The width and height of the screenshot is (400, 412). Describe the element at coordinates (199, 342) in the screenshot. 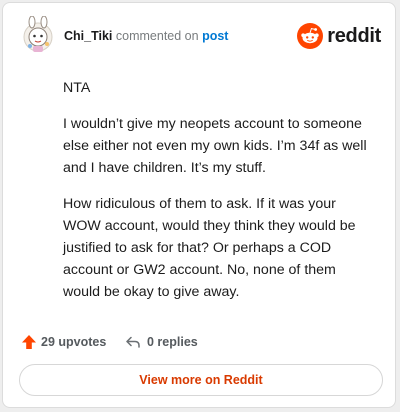

I see `comment-footer: 29 upvotes 0 replies` at that location.